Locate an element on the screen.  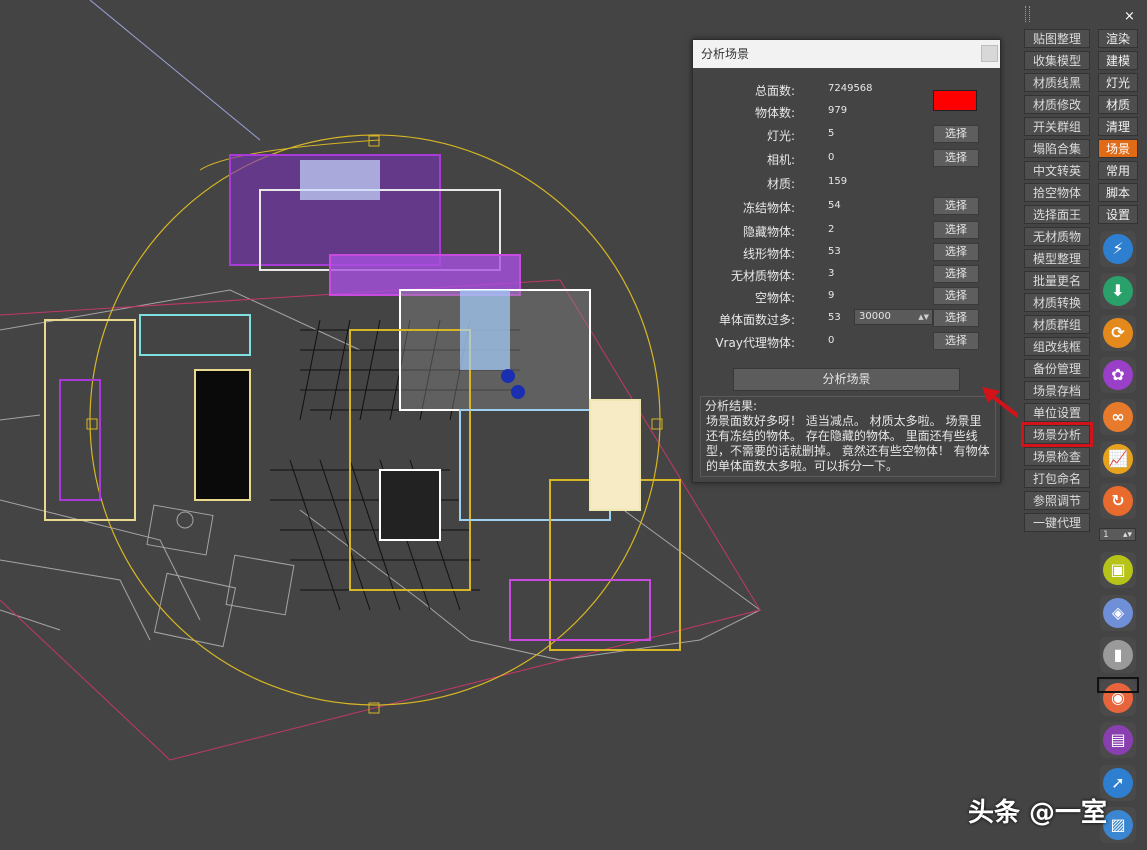
category-button-4: 材质 is located at coordinates (1118, 104).